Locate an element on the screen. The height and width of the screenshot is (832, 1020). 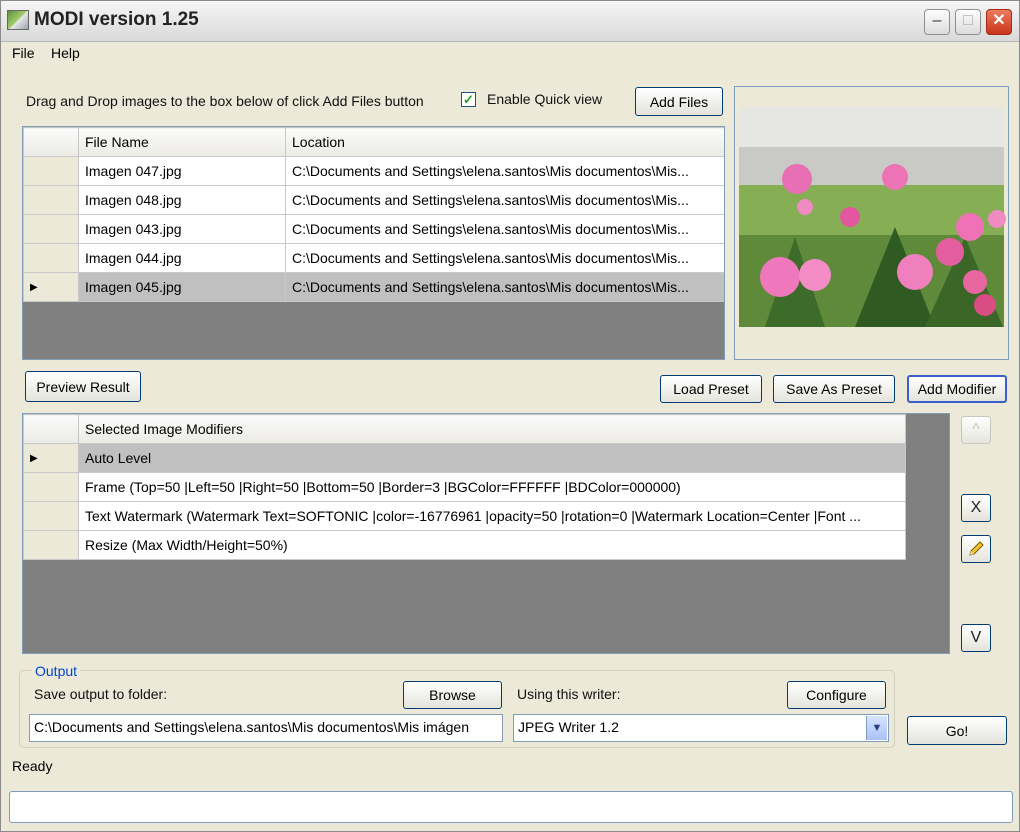
column-header-selected-modifiers: Selected Image Modifiers is located at coordinates (492, 429).